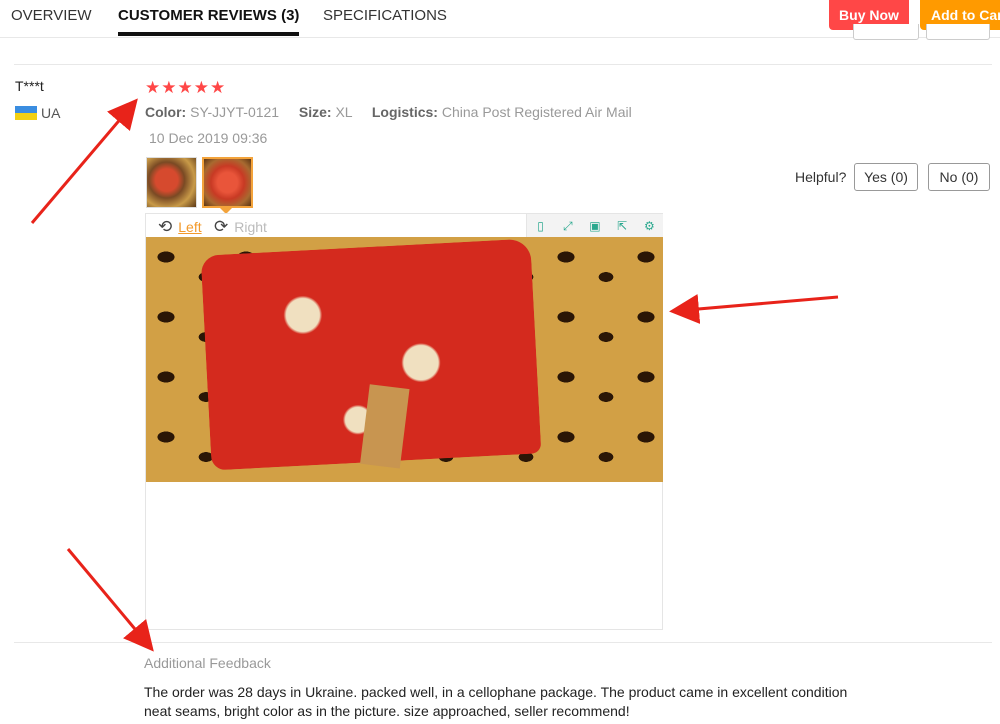  I want to click on ukraine-flag-icon, so click(26, 113).